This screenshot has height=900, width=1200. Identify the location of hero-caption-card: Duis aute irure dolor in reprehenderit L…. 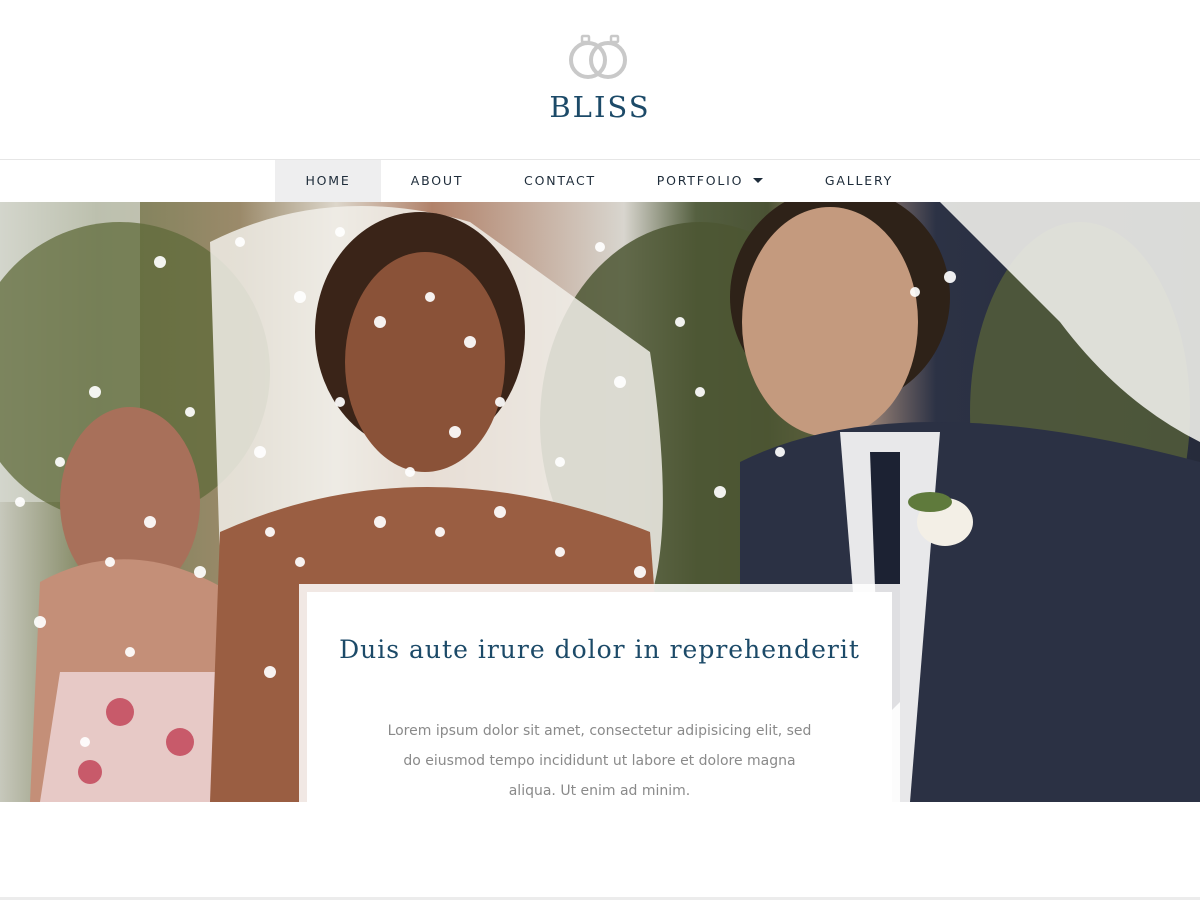
(599, 693).